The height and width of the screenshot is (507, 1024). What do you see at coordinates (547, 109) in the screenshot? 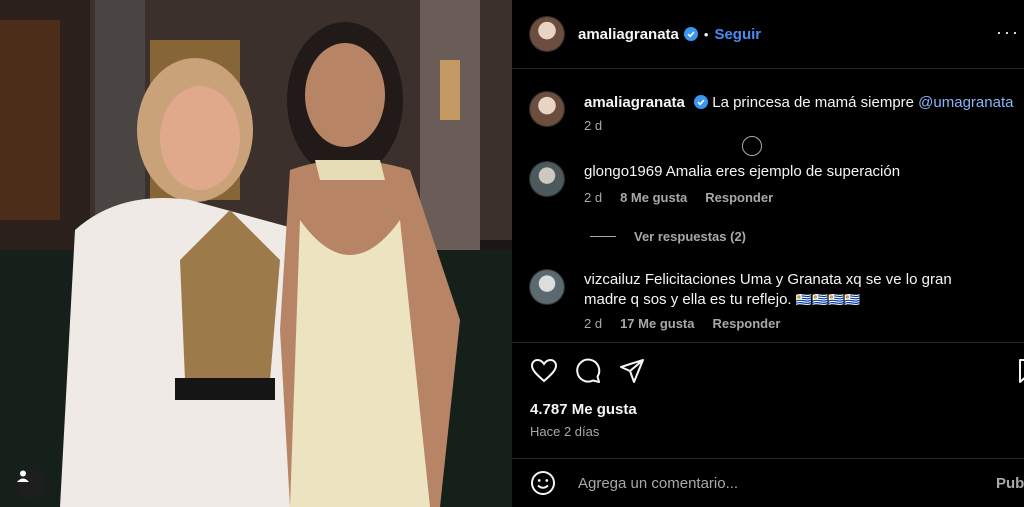
I see `caption-avatar` at bounding box center [547, 109].